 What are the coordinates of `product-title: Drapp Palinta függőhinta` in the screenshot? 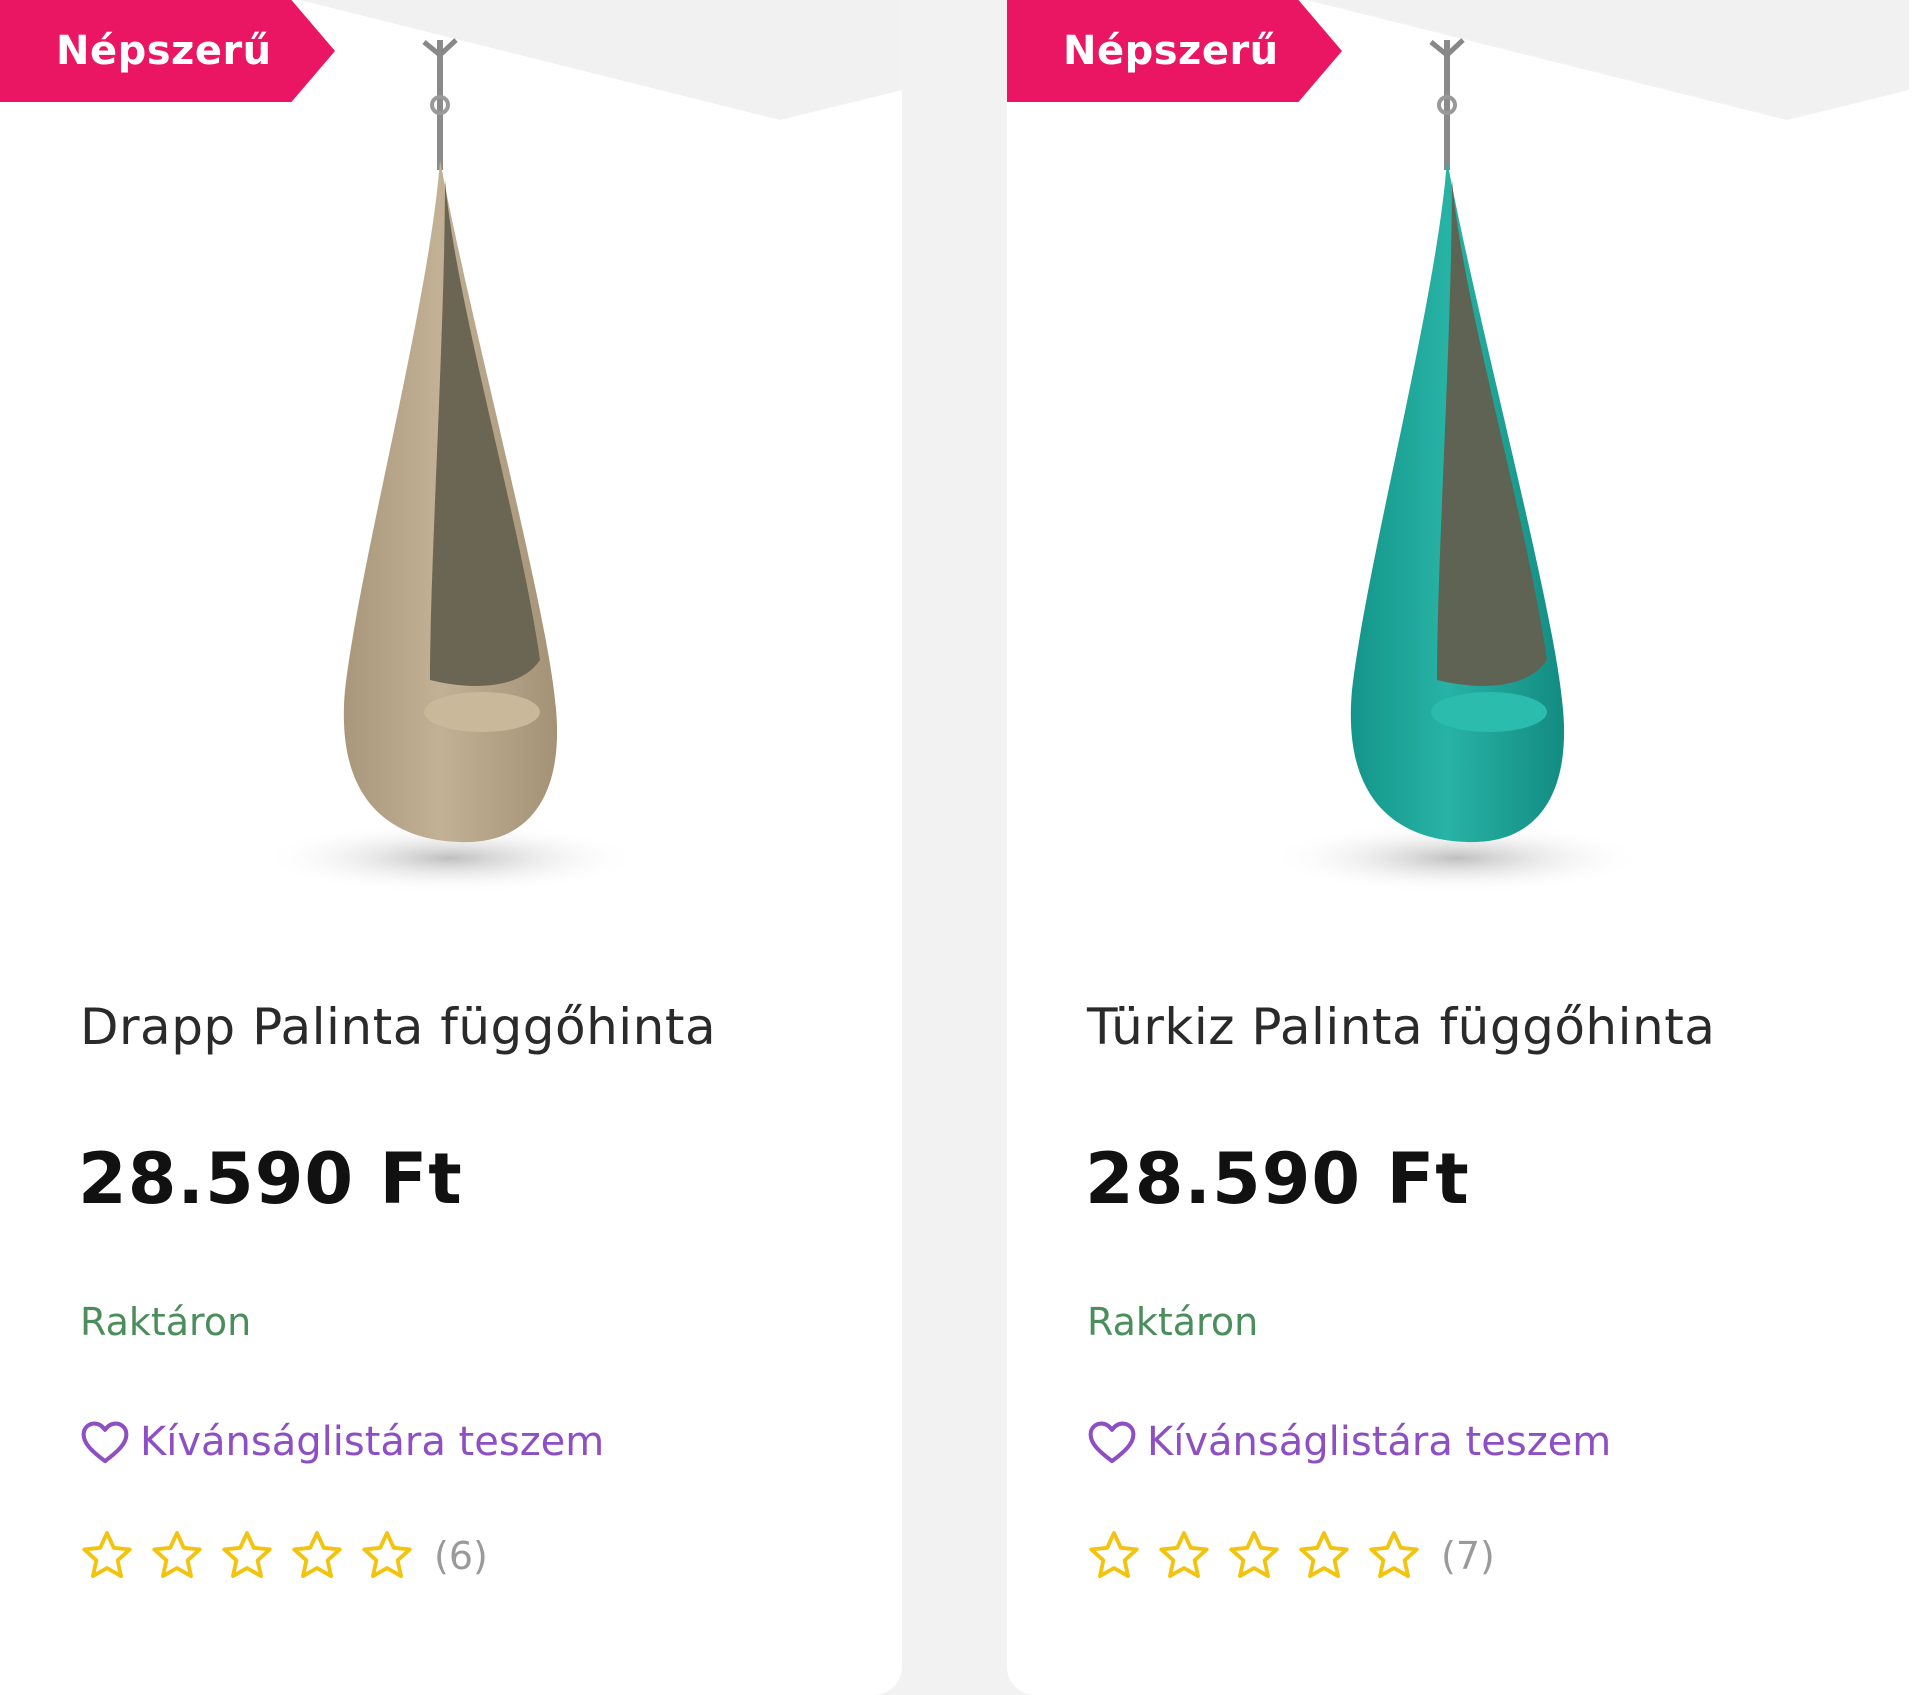 It's located at (398, 1027).